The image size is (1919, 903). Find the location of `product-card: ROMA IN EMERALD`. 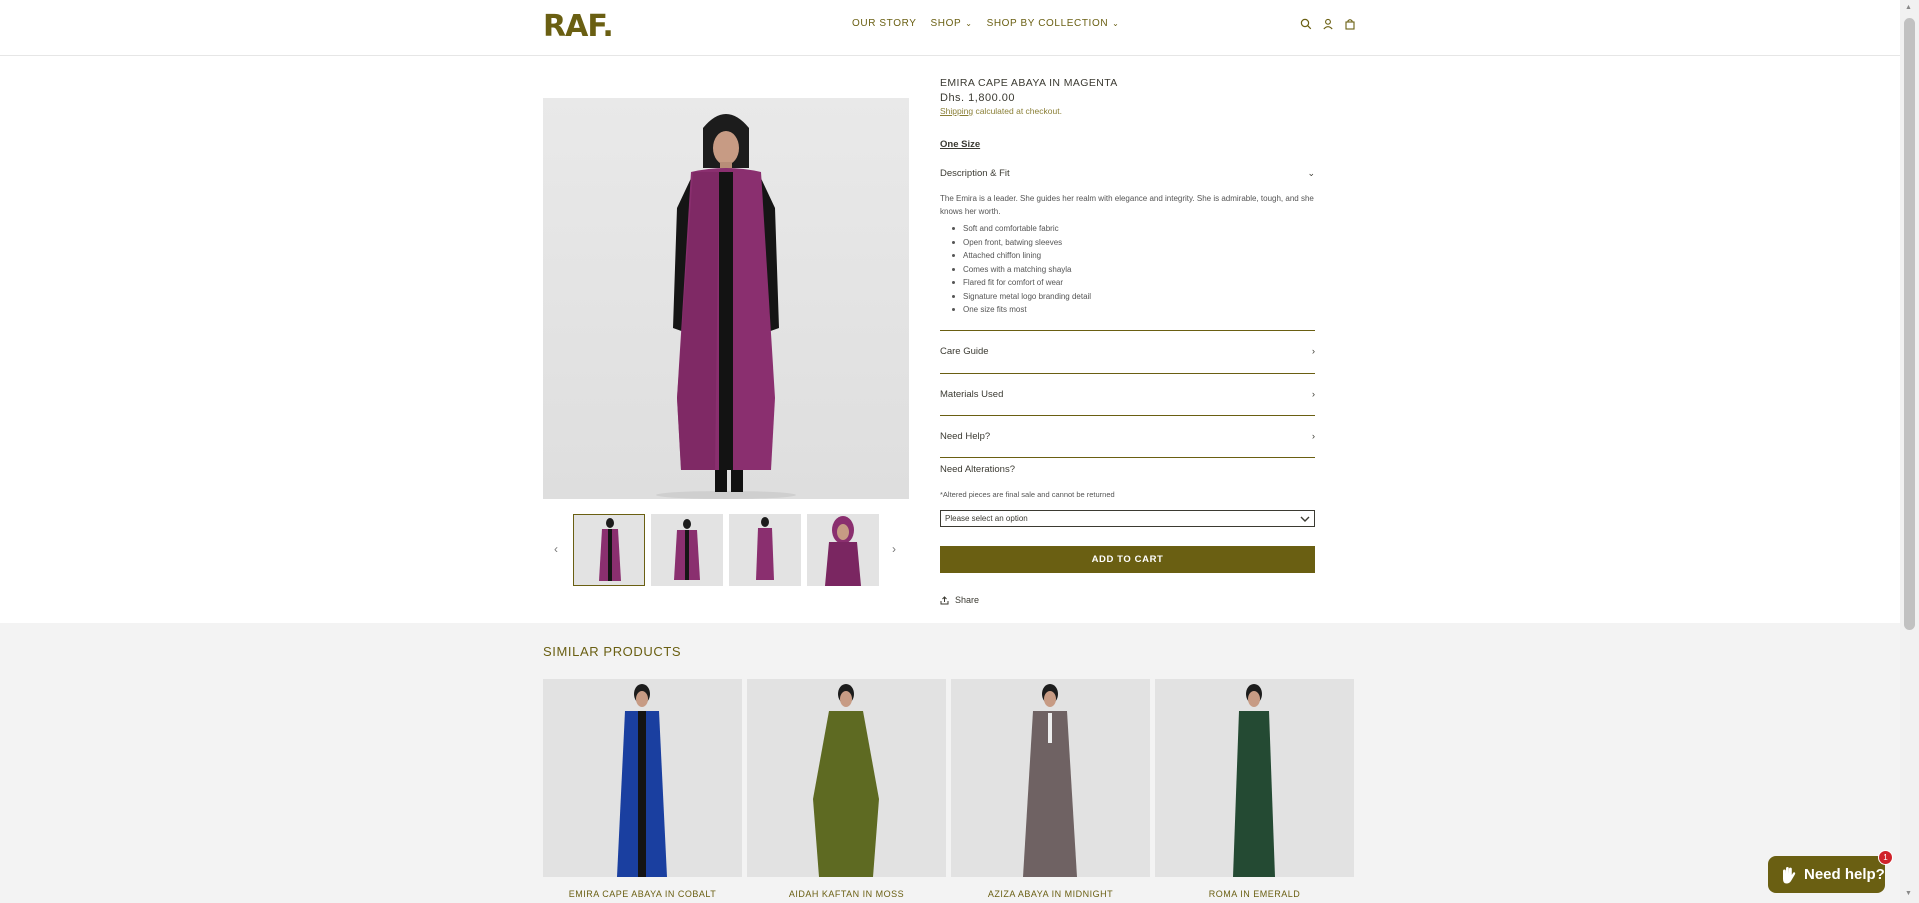

product-card: ROMA IN EMERALD is located at coordinates (1254, 789).